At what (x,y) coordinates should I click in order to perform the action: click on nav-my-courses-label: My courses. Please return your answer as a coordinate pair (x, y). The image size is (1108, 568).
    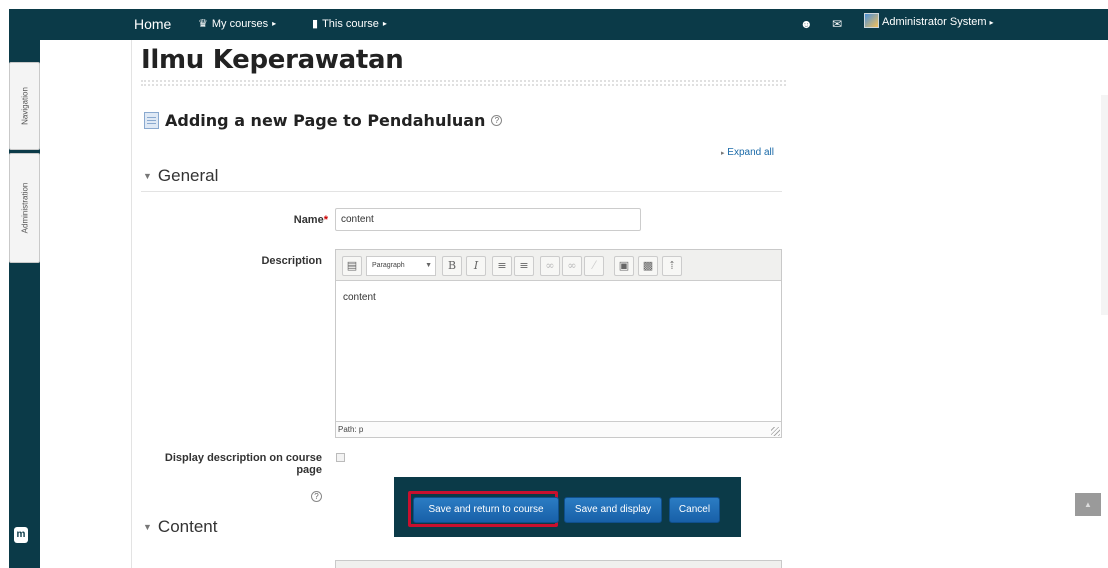
    Looking at the image, I should click on (240, 23).